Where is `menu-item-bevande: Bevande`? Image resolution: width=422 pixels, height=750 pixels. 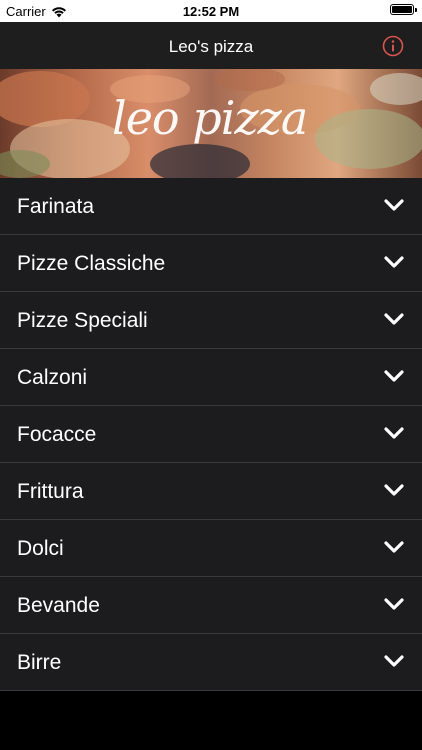
menu-item-bevande: Bevande is located at coordinates (211, 605).